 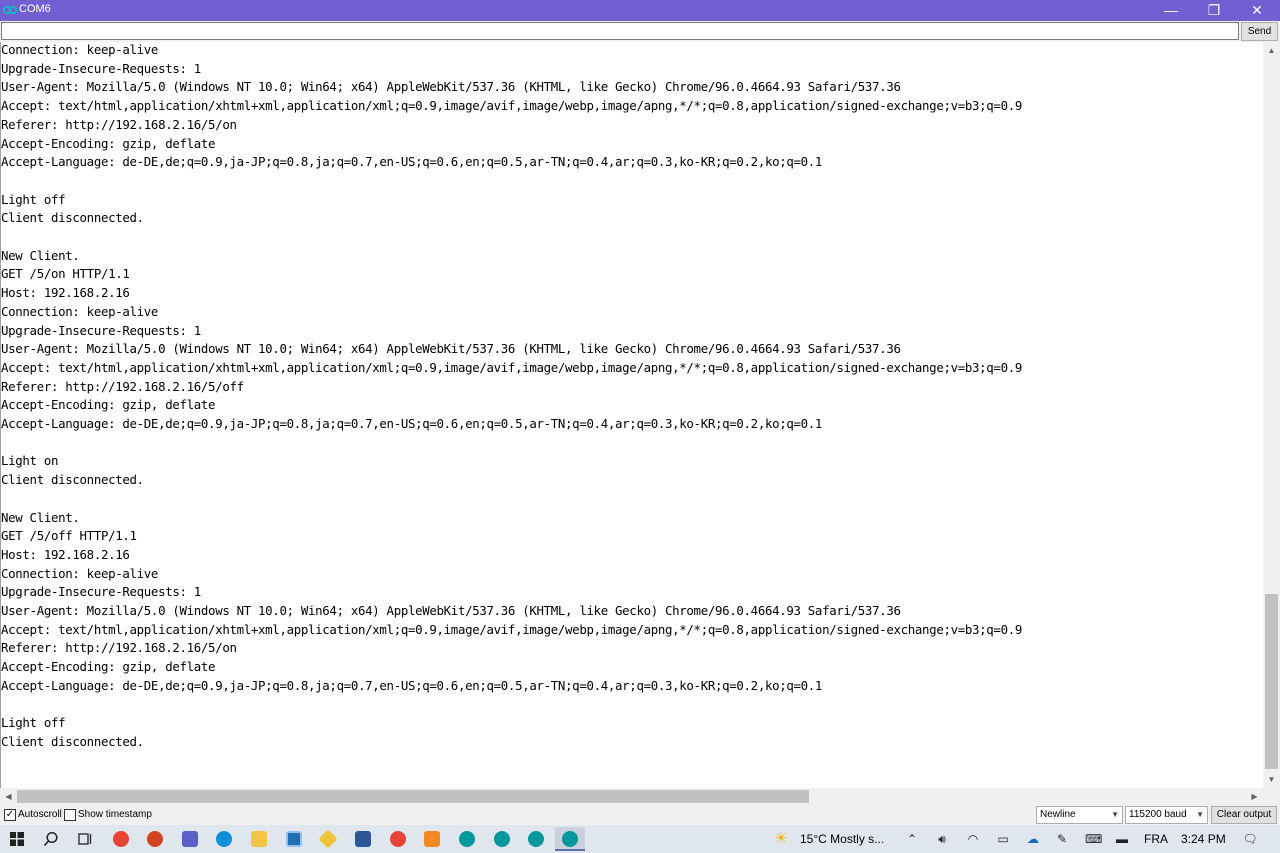 What do you see at coordinates (620, 31) in the screenshot?
I see `serial-input` at bounding box center [620, 31].